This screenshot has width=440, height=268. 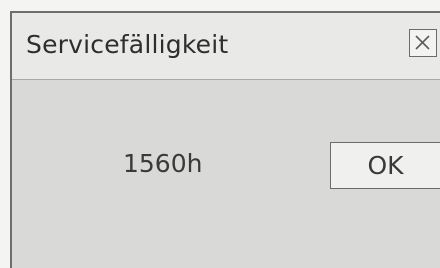 What do you see at coordinates (226, 79) in the screenshot?
I see `title-divider` at bounding box center [226, 79].